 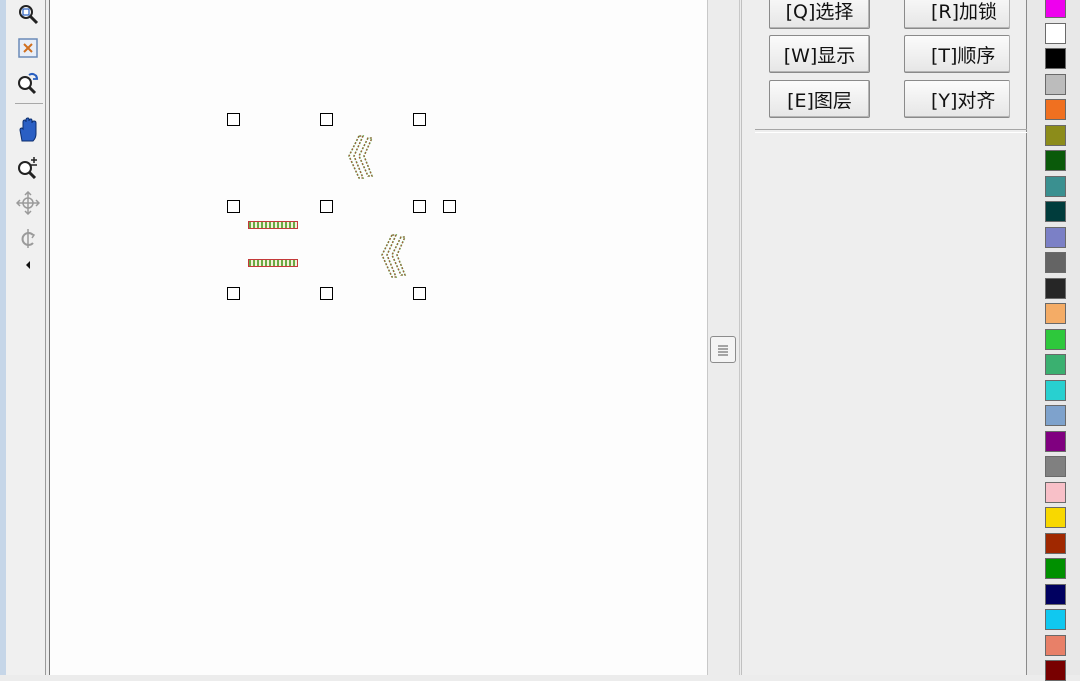 I want to click on rotate-view-icon, so click(x=28, y=238).